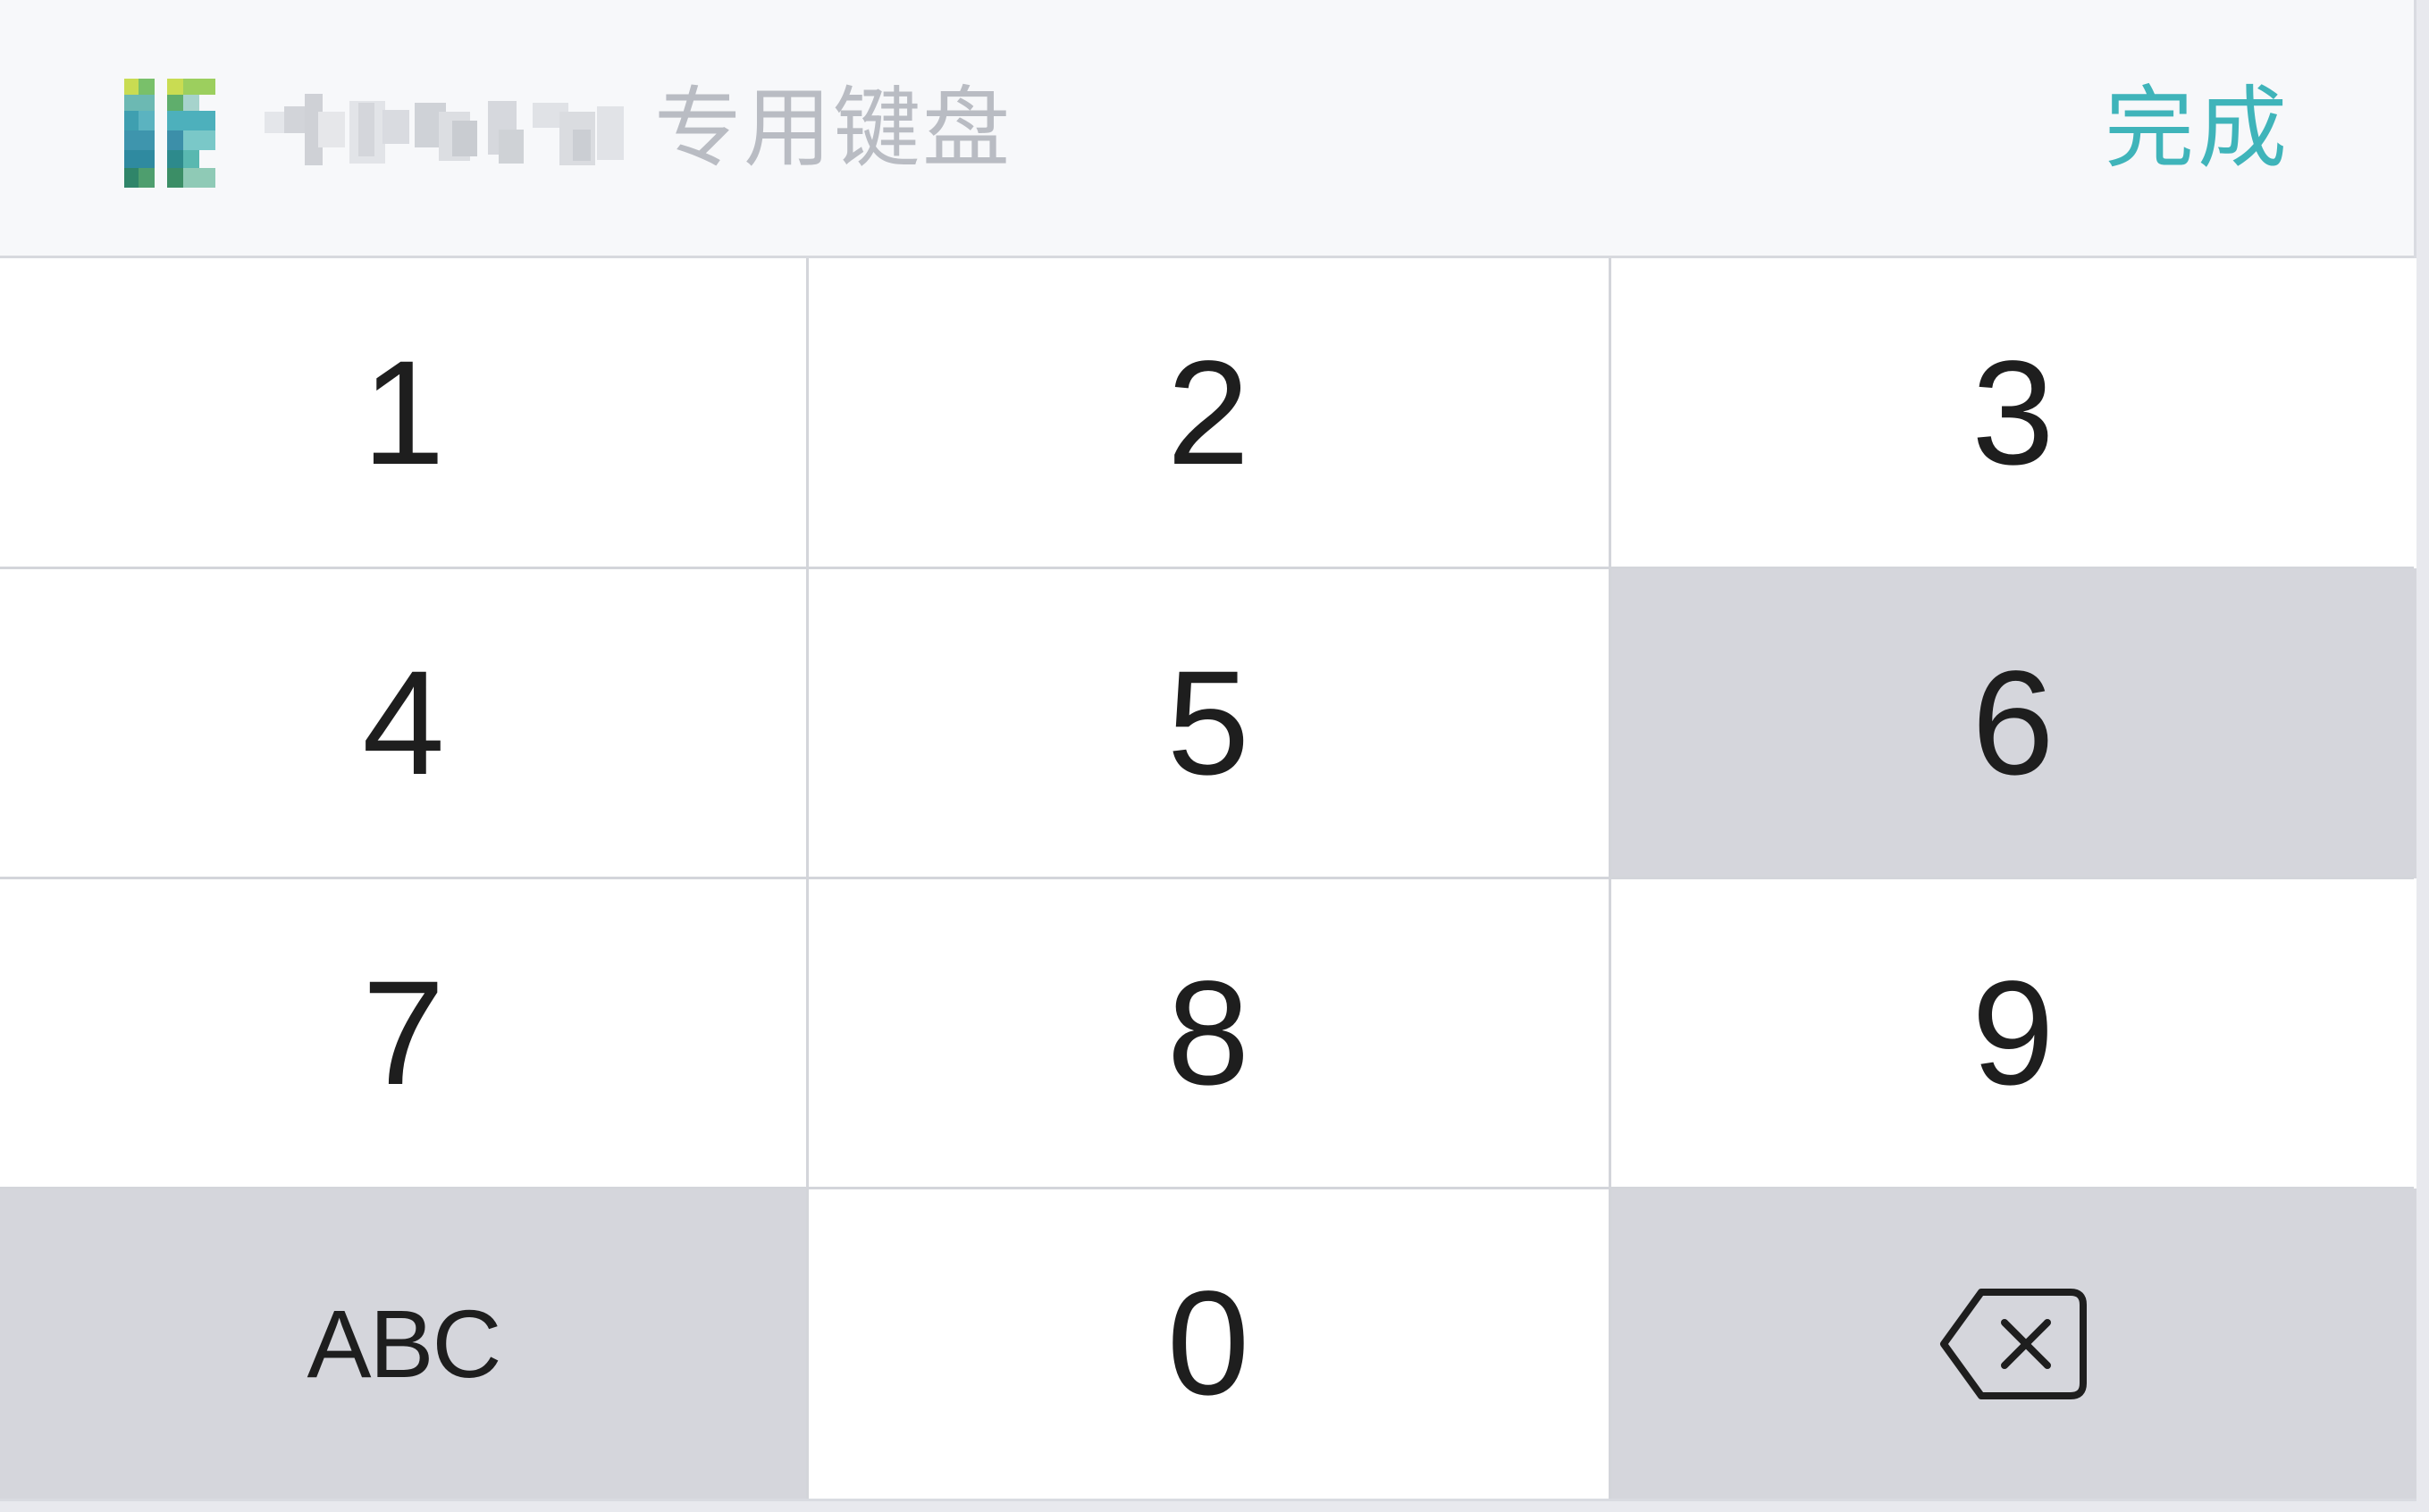  I want to click on blurred-app-name, so click(444, 129).